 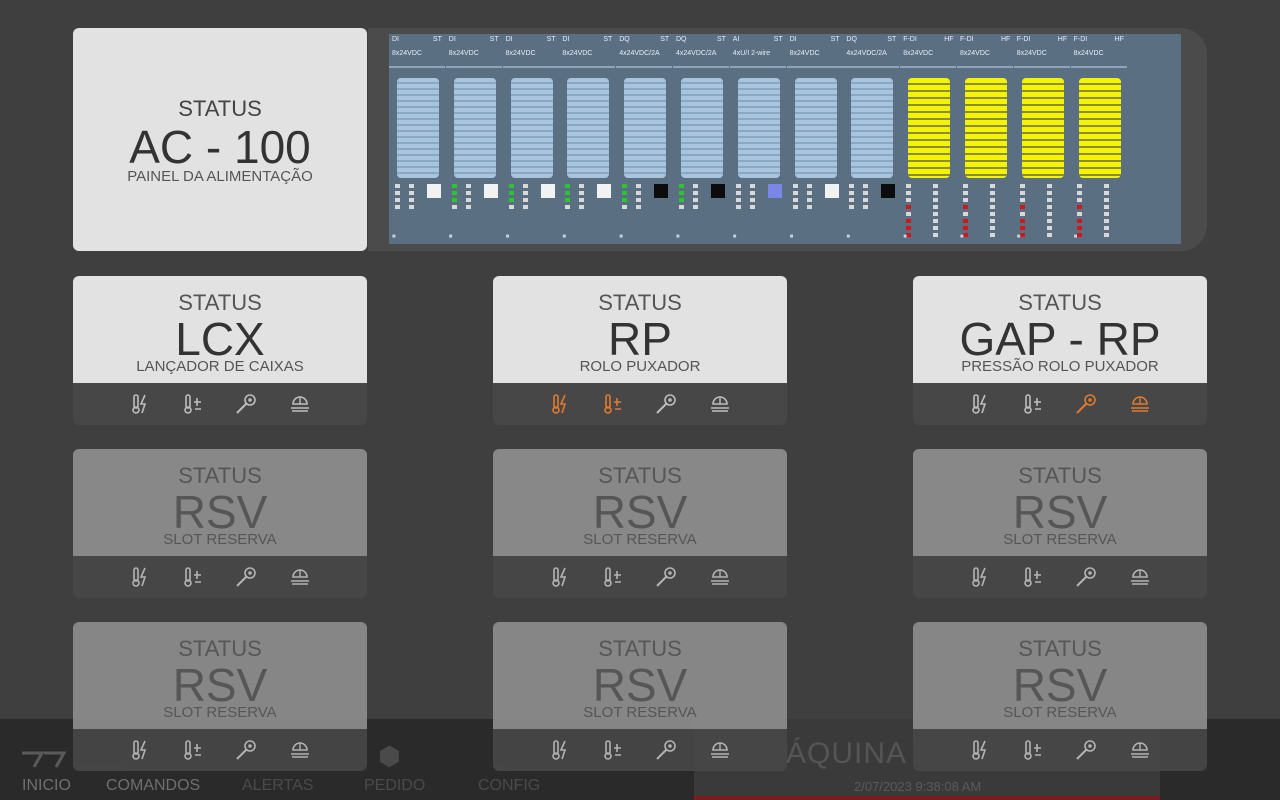 What do you see at coordinates (509, 786) in the screenshot?
I see `nav-config: CONFIG` at bounding box center [509, 786].